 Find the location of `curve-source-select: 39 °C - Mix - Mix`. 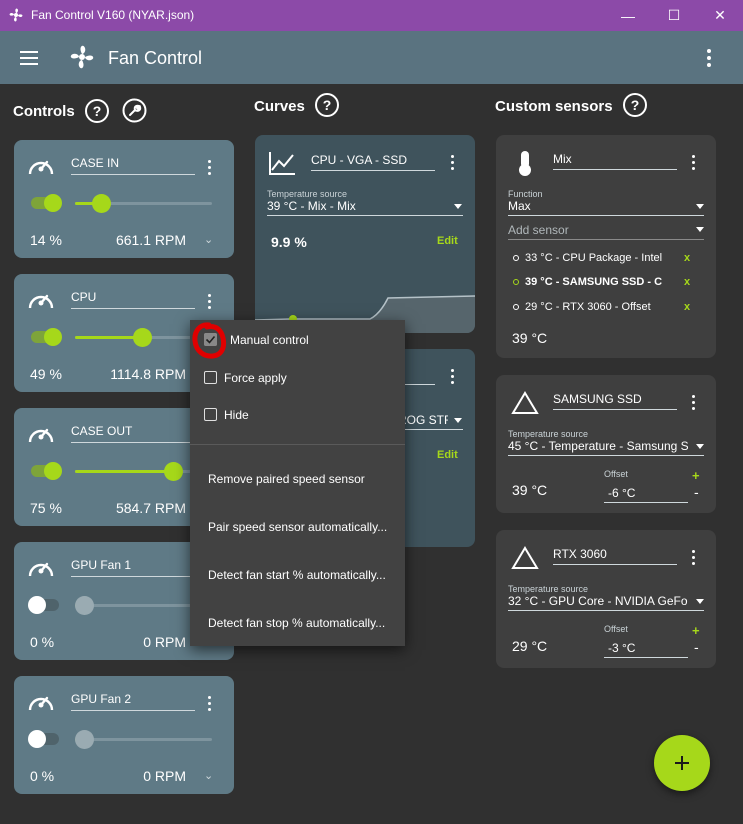

curve-source-select: 39 °C - Mix - Mix is located at coordinates (357, 206).